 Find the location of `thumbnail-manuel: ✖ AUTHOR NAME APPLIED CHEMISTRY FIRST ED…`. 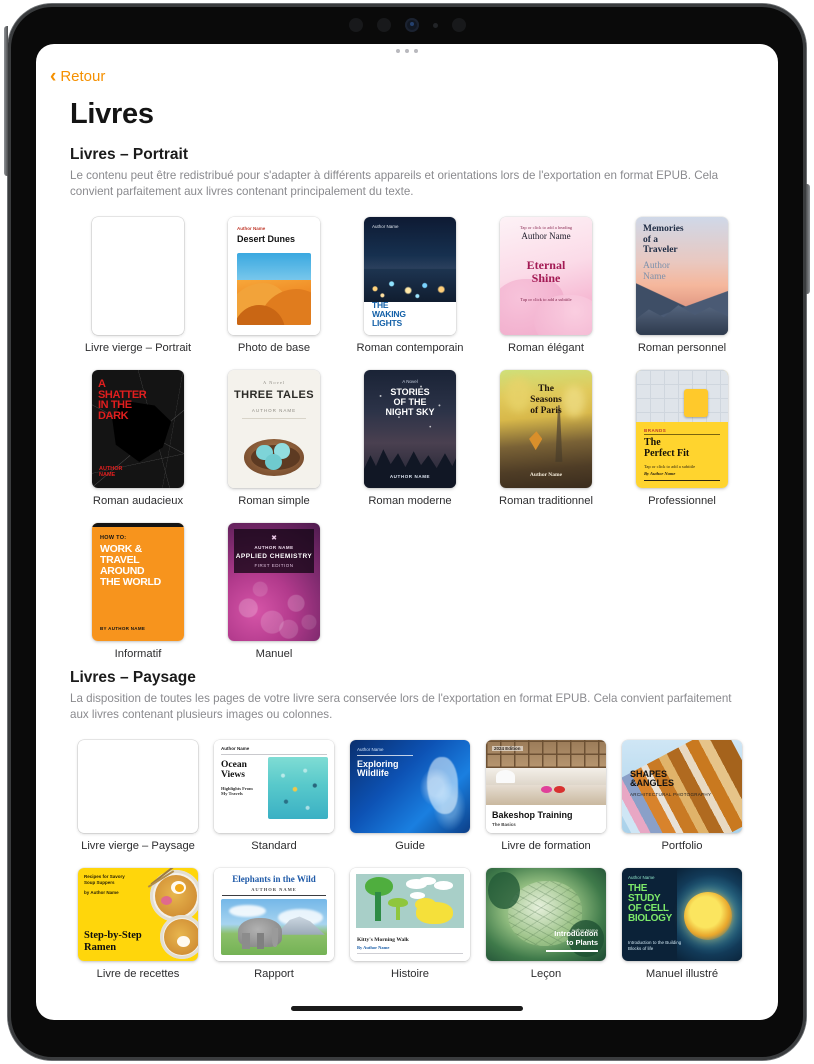

thumbnail-manuel: ✖ AUTHOR NAME APPLIED CHEMISTRY FIRST ED… is located at coordinates (274, 581).